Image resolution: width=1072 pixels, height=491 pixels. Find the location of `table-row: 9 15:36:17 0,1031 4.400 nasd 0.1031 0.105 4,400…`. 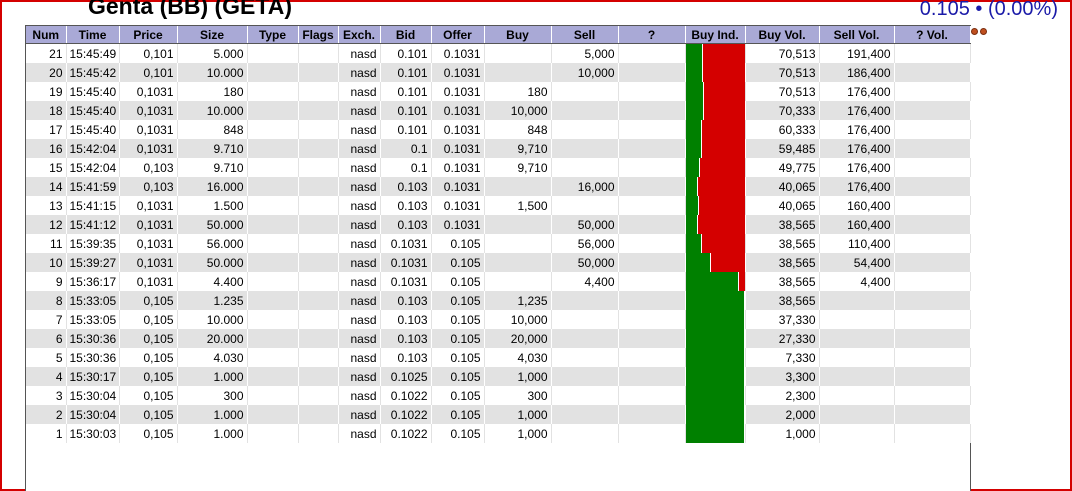

table-row: 9 15:36:17 0,1031 4.400 nasd 0.1031 0.105 4,400… is located at coordinates (498, 281).